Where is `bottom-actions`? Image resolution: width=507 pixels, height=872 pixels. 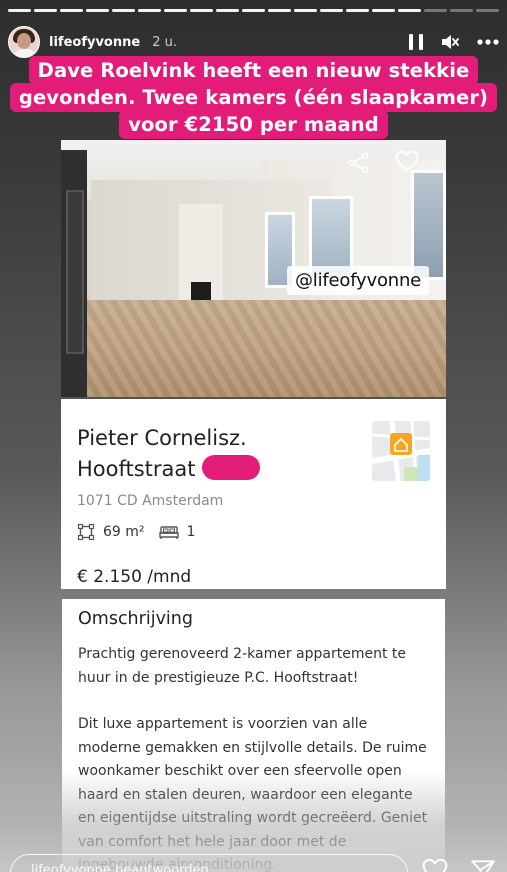
bottom-actions is located at coordinates (459, 865).